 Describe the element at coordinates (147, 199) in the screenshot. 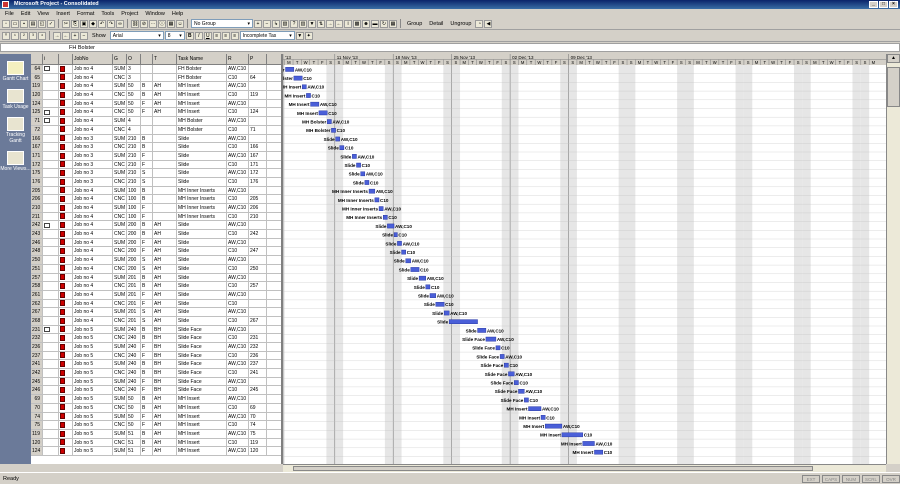

I see `cell-b: B` at that location.